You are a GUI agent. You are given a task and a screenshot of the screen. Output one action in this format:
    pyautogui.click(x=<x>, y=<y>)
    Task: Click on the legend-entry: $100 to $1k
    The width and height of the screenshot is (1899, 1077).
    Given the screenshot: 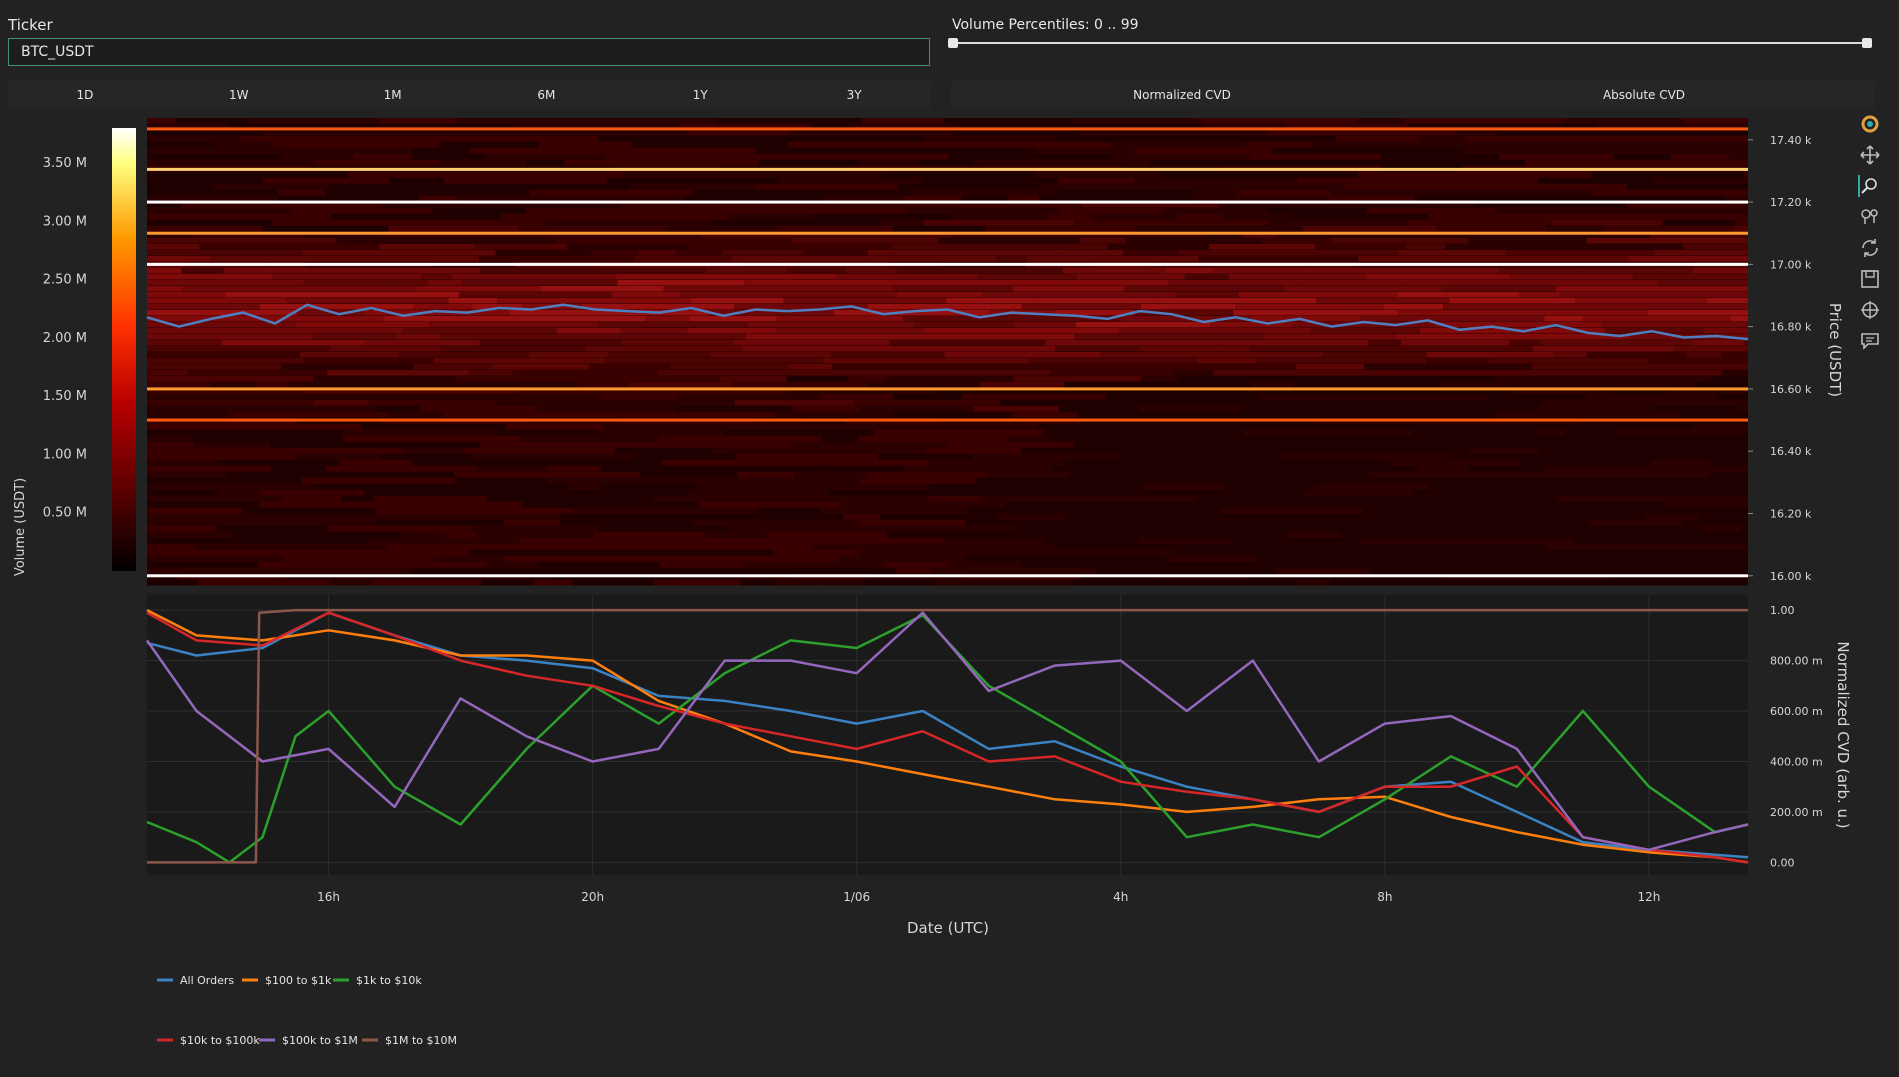 What is the action you would take?
    pyautogui.click(x=298, y=980)
    